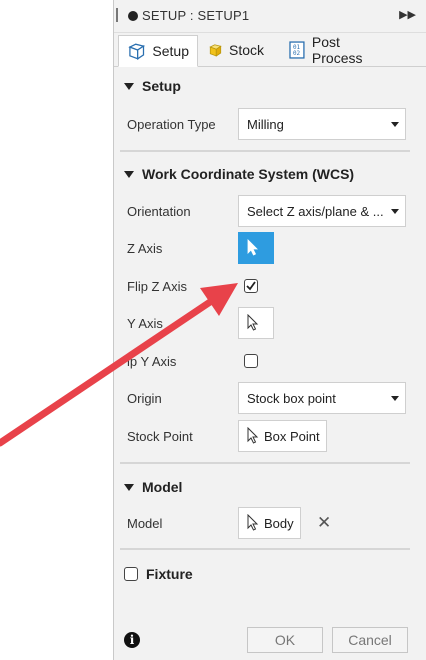 The image size is (426, 660). Describe the element at coordinates (248, 174) in the screenshot. I see `wcs-section-title: Work Coordinate System (WCS)` at that location.